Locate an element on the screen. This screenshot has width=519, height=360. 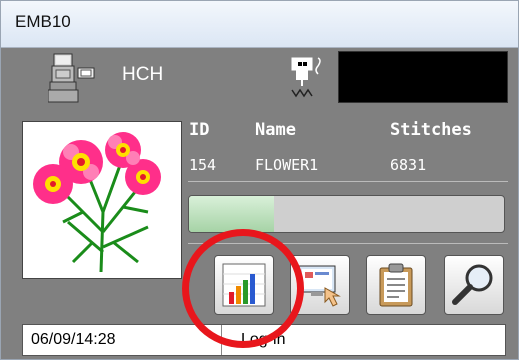
design-thumbnail is located at coordinates (102, 200).